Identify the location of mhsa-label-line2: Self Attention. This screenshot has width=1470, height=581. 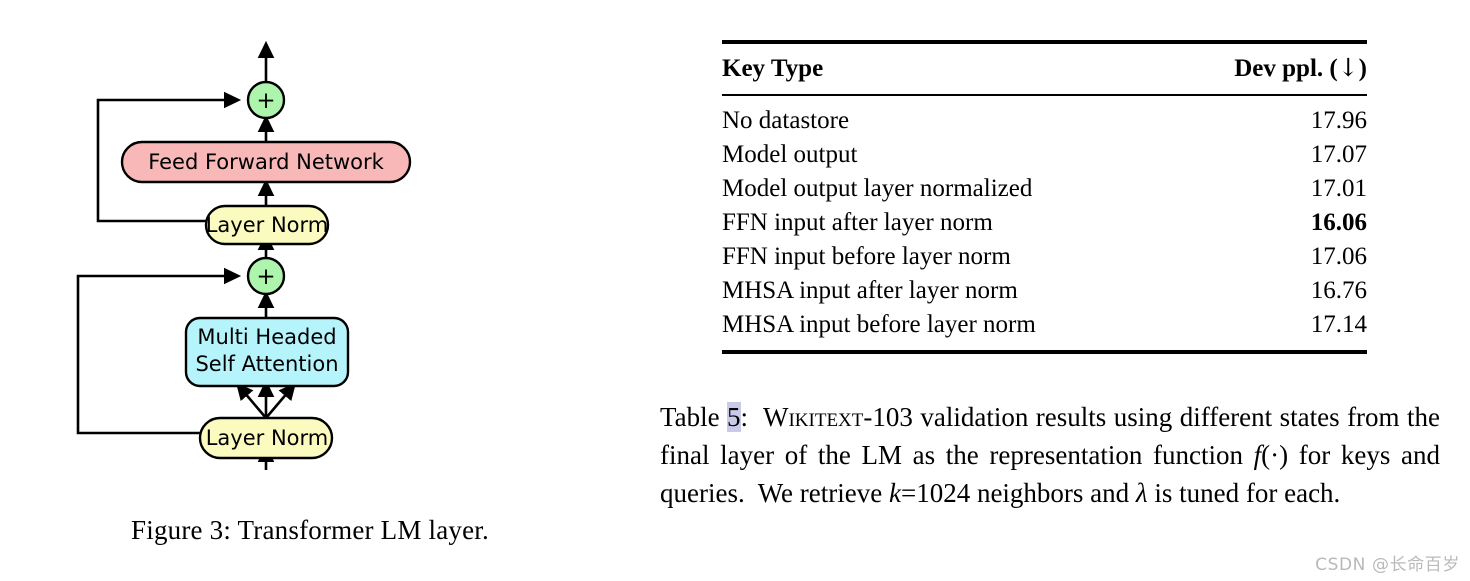
(266, 364).